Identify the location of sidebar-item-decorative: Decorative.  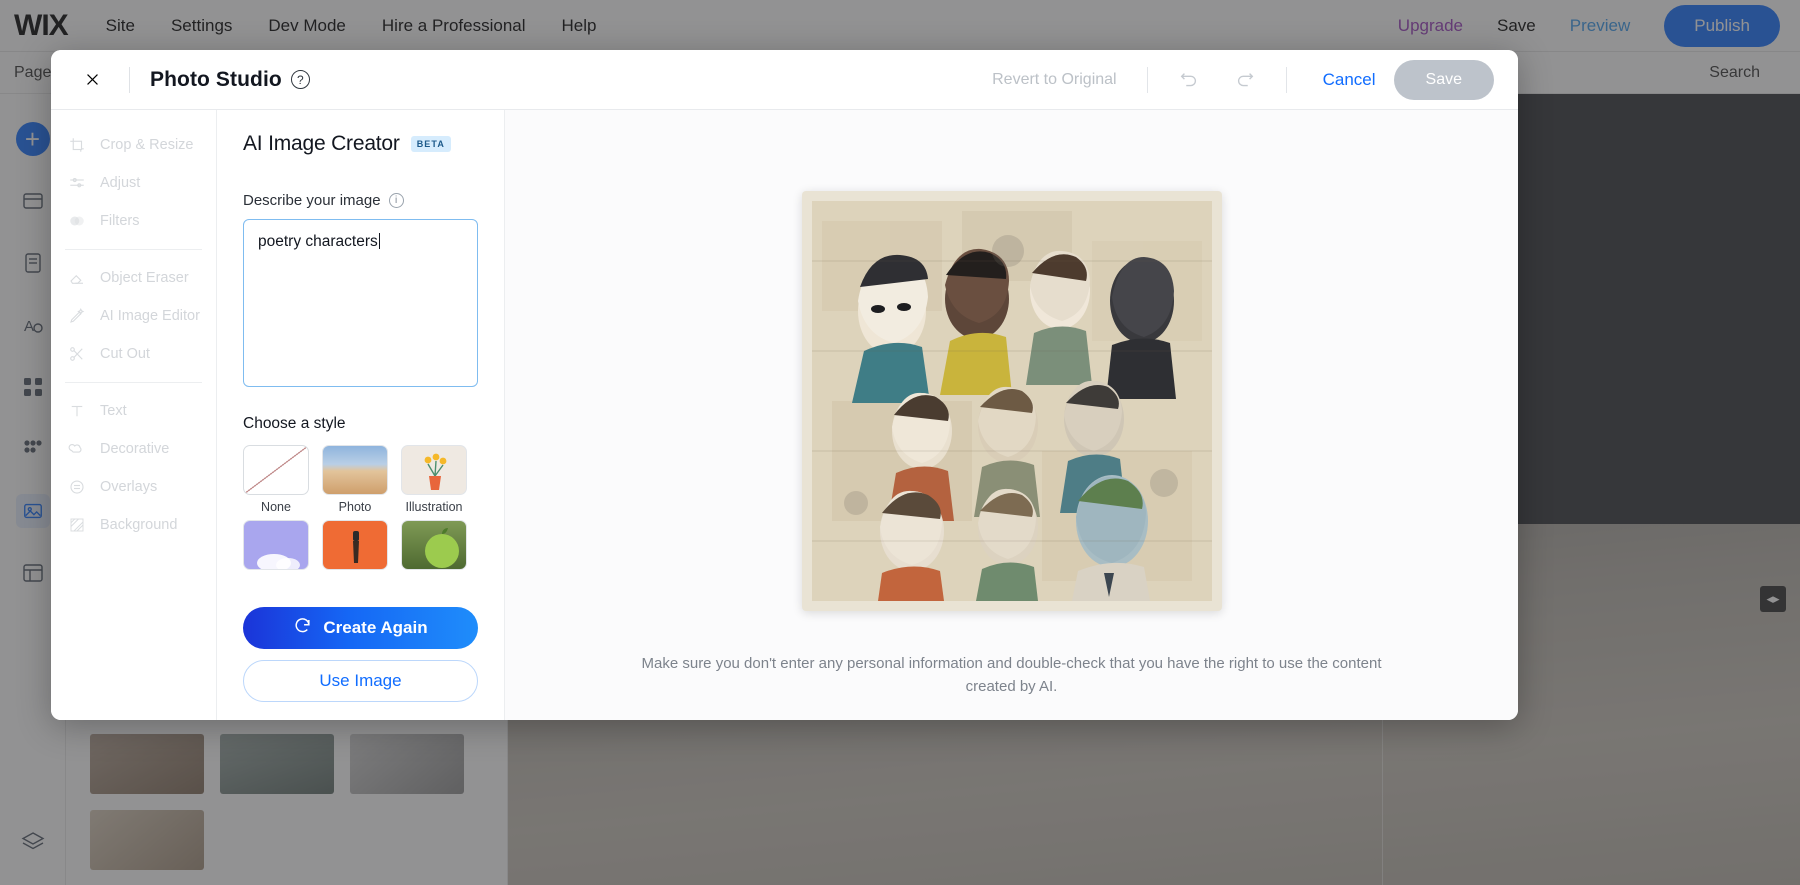
(133, 449).